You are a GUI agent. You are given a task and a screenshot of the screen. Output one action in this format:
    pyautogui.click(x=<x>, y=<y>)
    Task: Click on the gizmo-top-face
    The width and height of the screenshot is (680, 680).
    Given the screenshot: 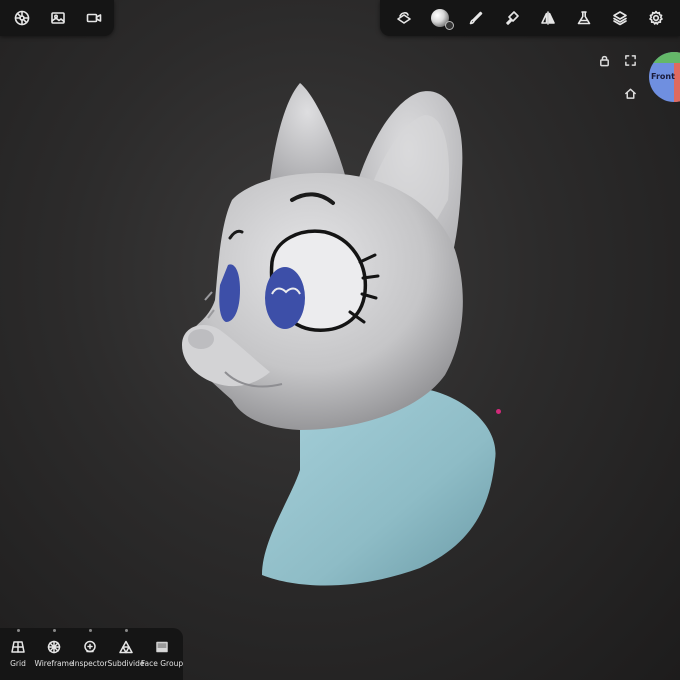 What is the action you would take?
    pyautogui.click(x=664, y=57)
    